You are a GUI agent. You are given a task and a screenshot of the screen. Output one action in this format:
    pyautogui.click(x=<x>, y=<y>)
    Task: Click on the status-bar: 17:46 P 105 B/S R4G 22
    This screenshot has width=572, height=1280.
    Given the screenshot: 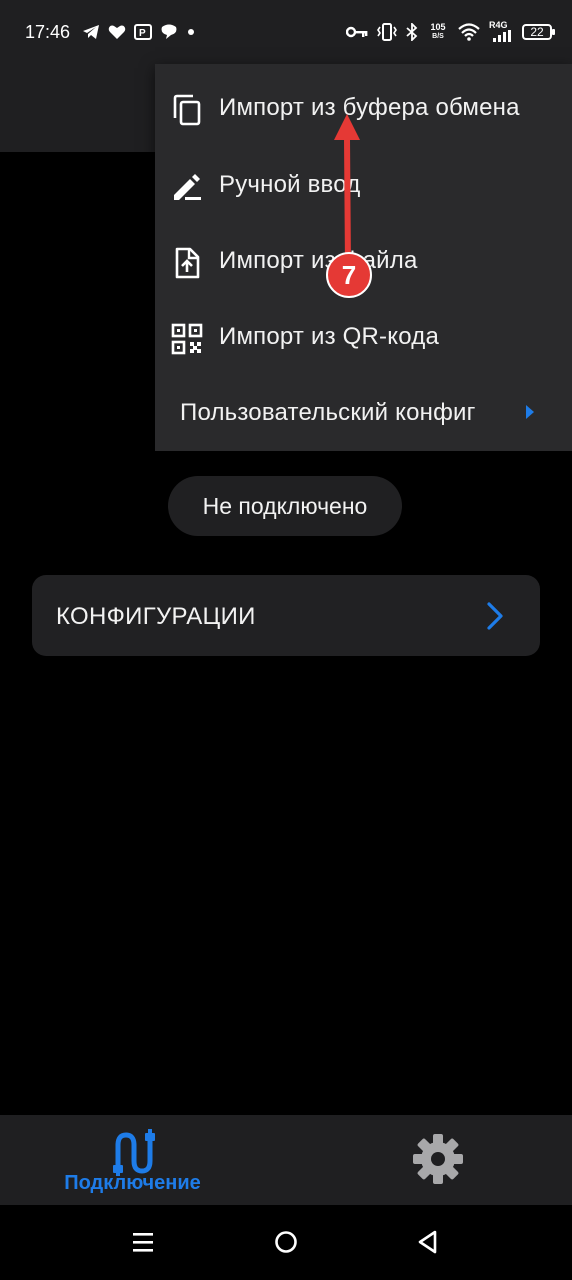 What is the action you would take?
    pyautogui.click(x=286, y=32)
    